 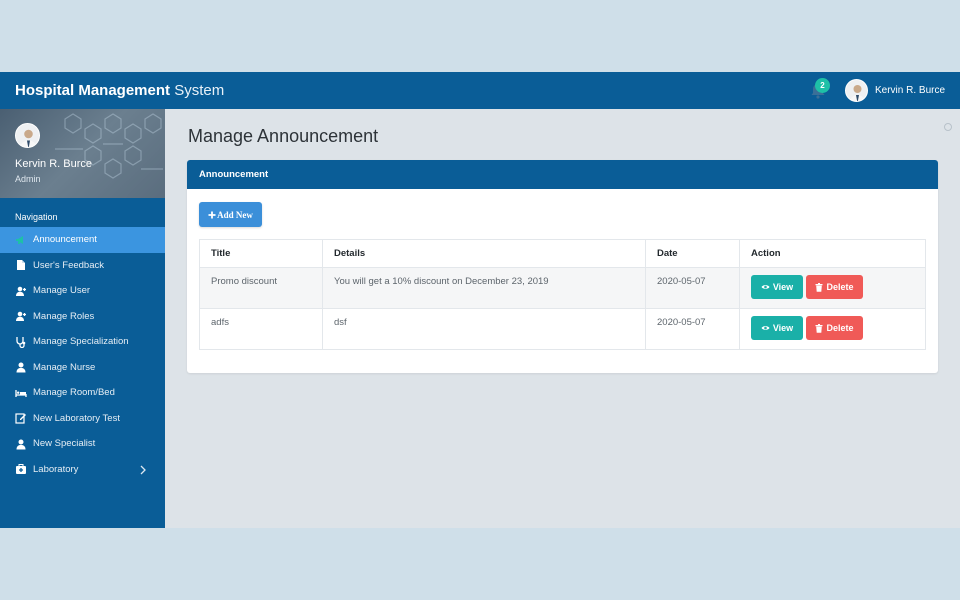 I want to click on sidebar-item-label: Manage Specialization, so click(x=81, y=342).